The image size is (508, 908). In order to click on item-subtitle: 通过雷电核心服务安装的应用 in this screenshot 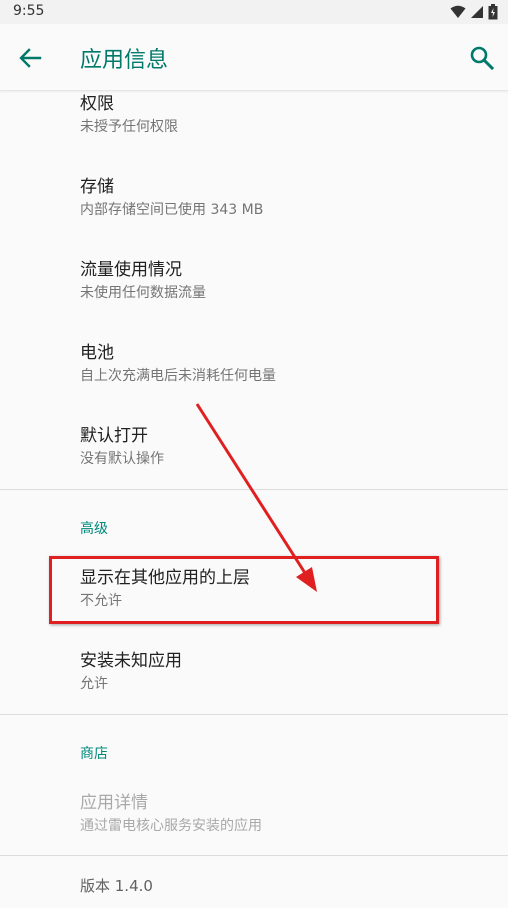, I will do `click(171, 826)`.